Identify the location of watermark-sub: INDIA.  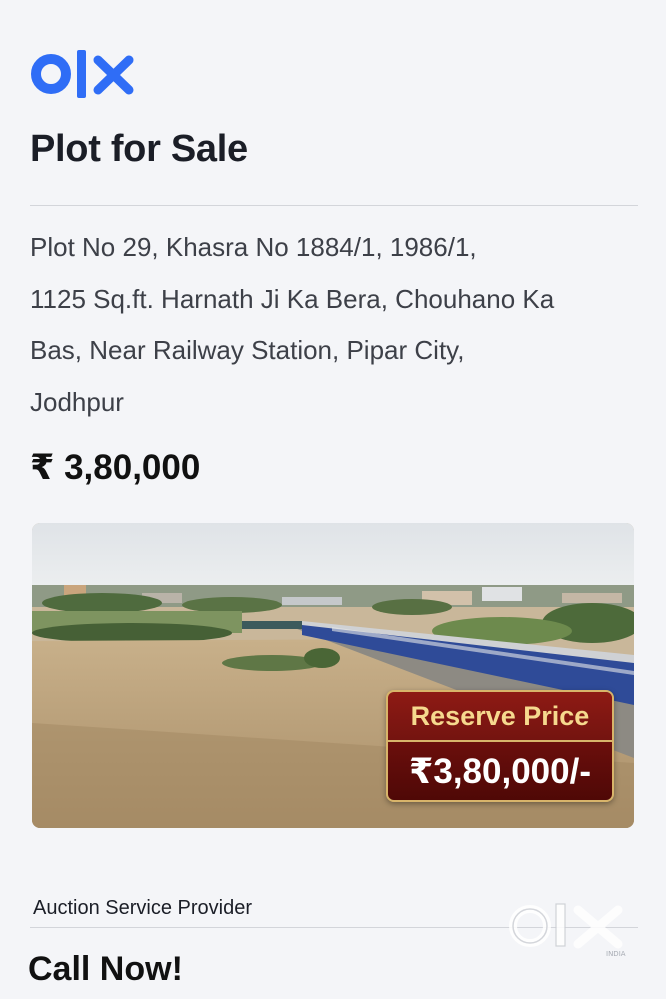
(616, 954).